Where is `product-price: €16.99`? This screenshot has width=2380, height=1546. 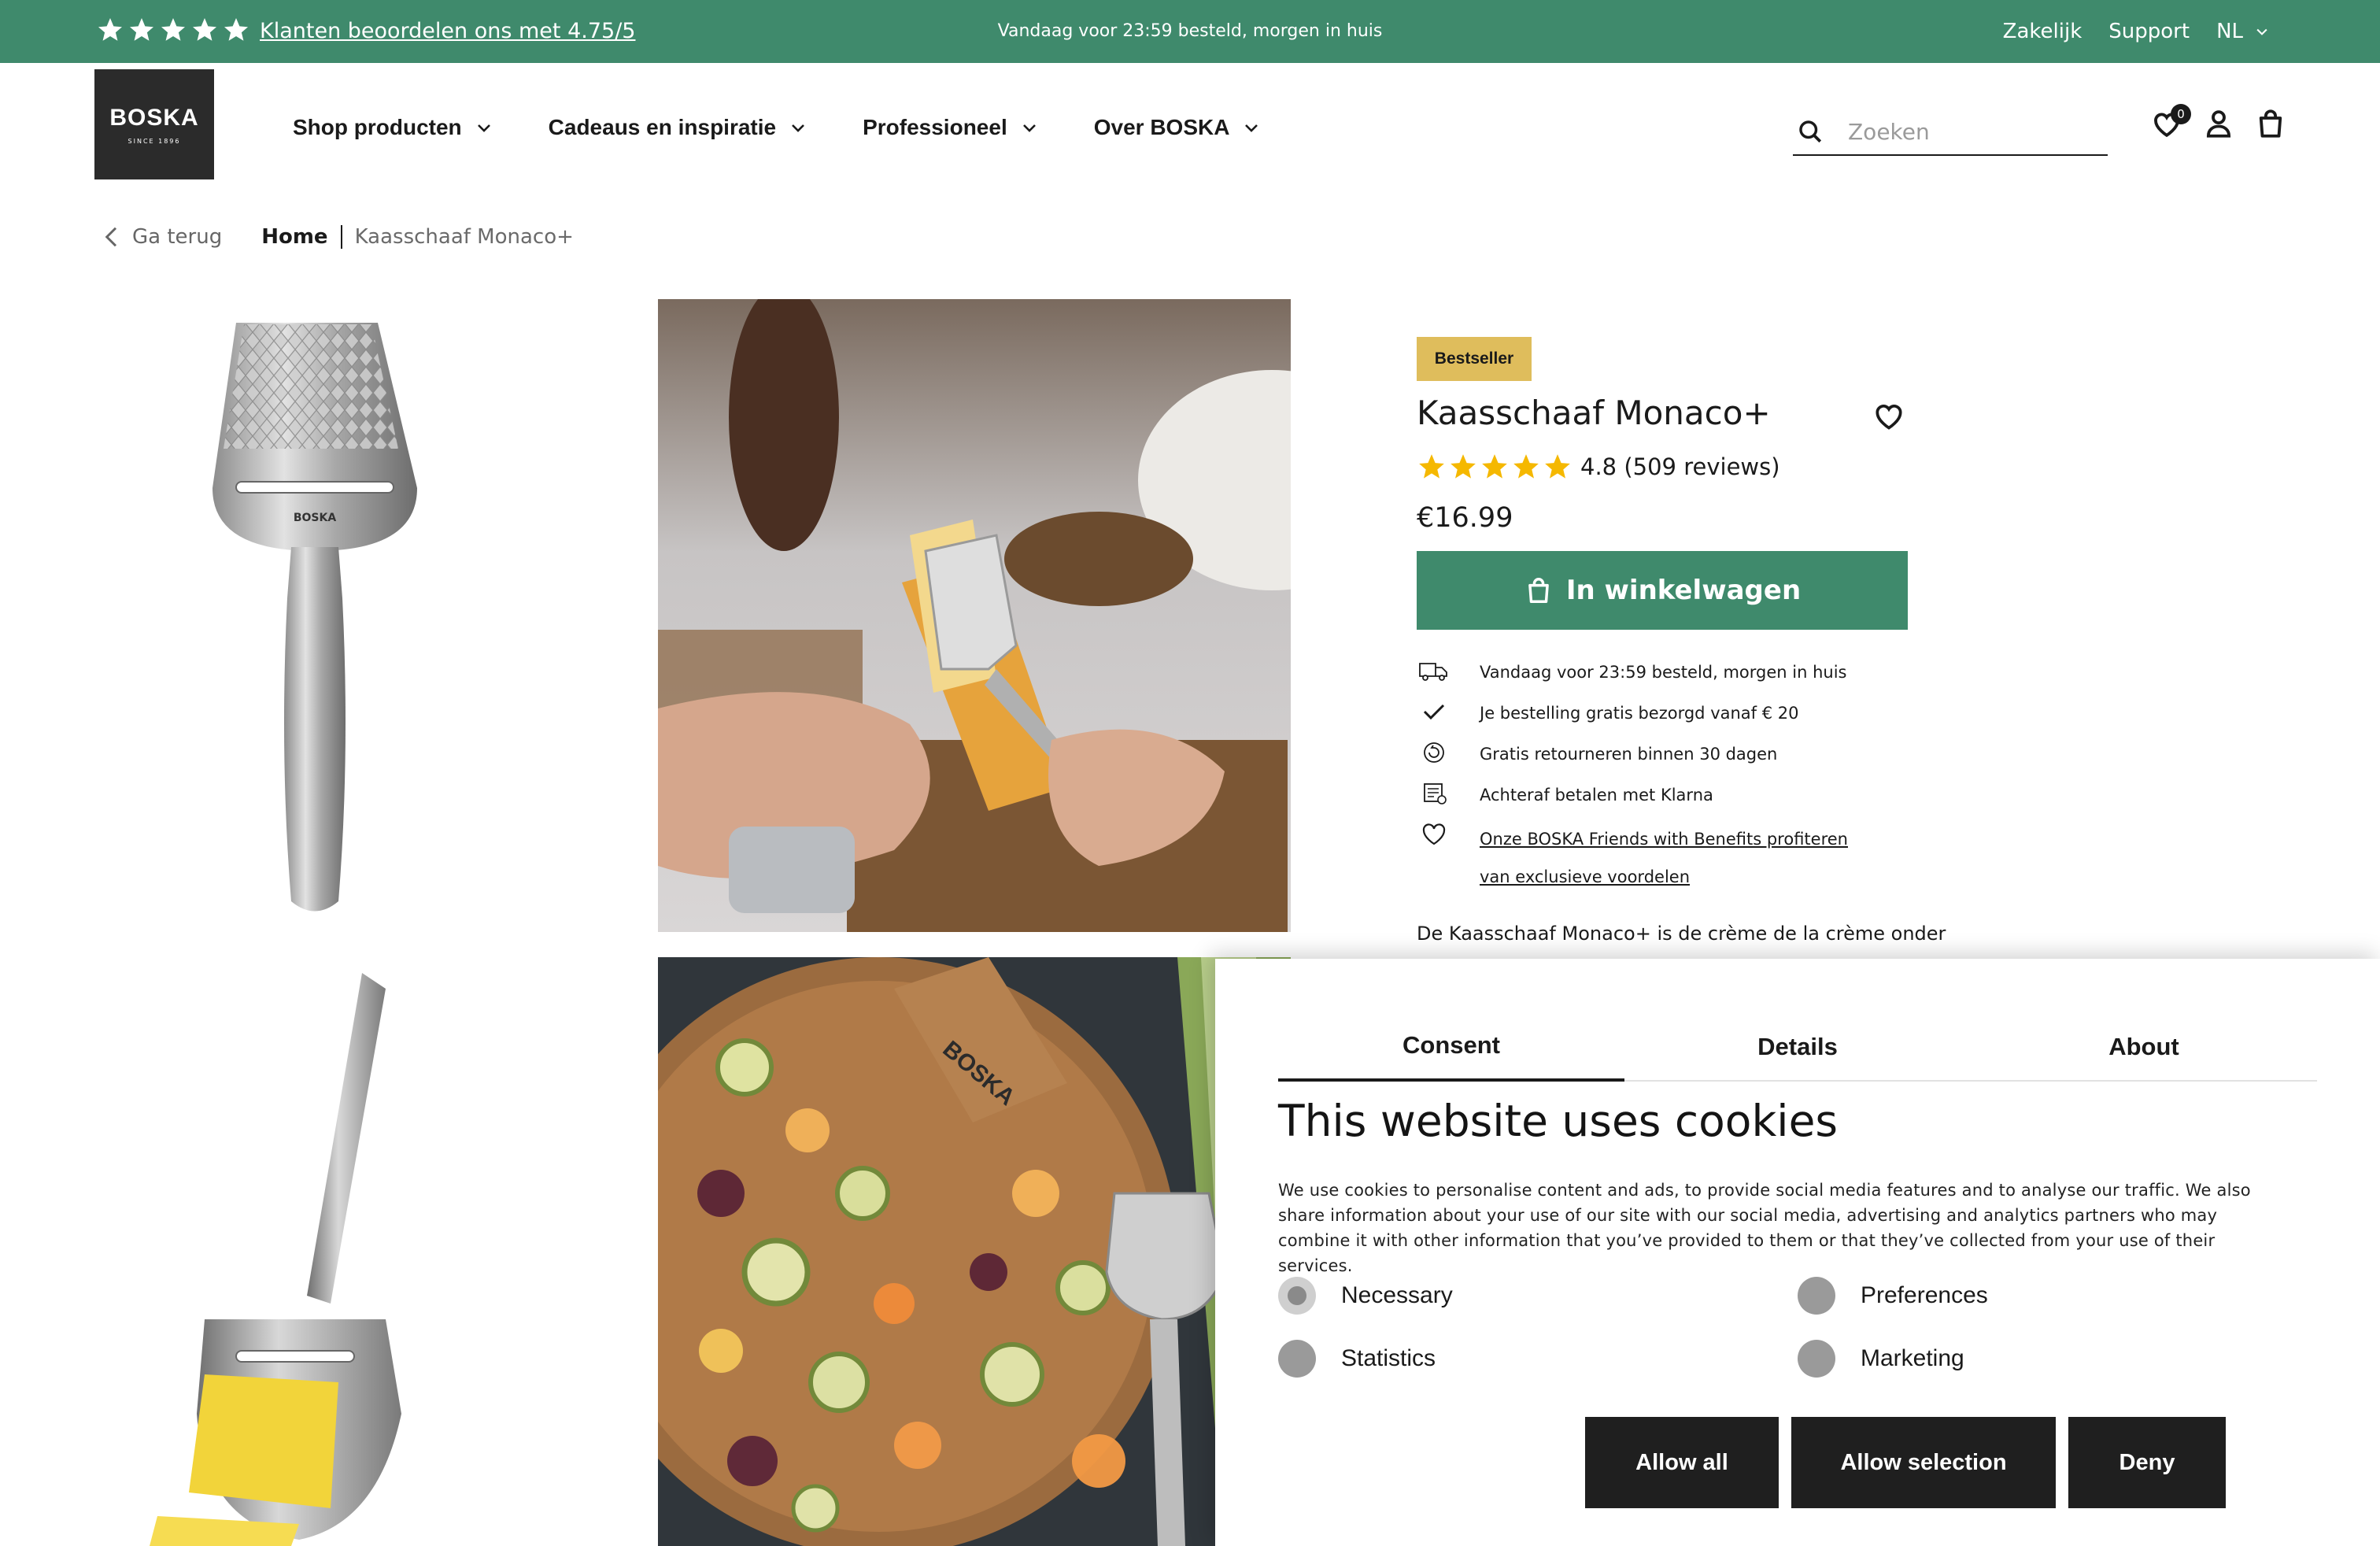
product-price: €16.99 is located at coordinates (1465, 518).